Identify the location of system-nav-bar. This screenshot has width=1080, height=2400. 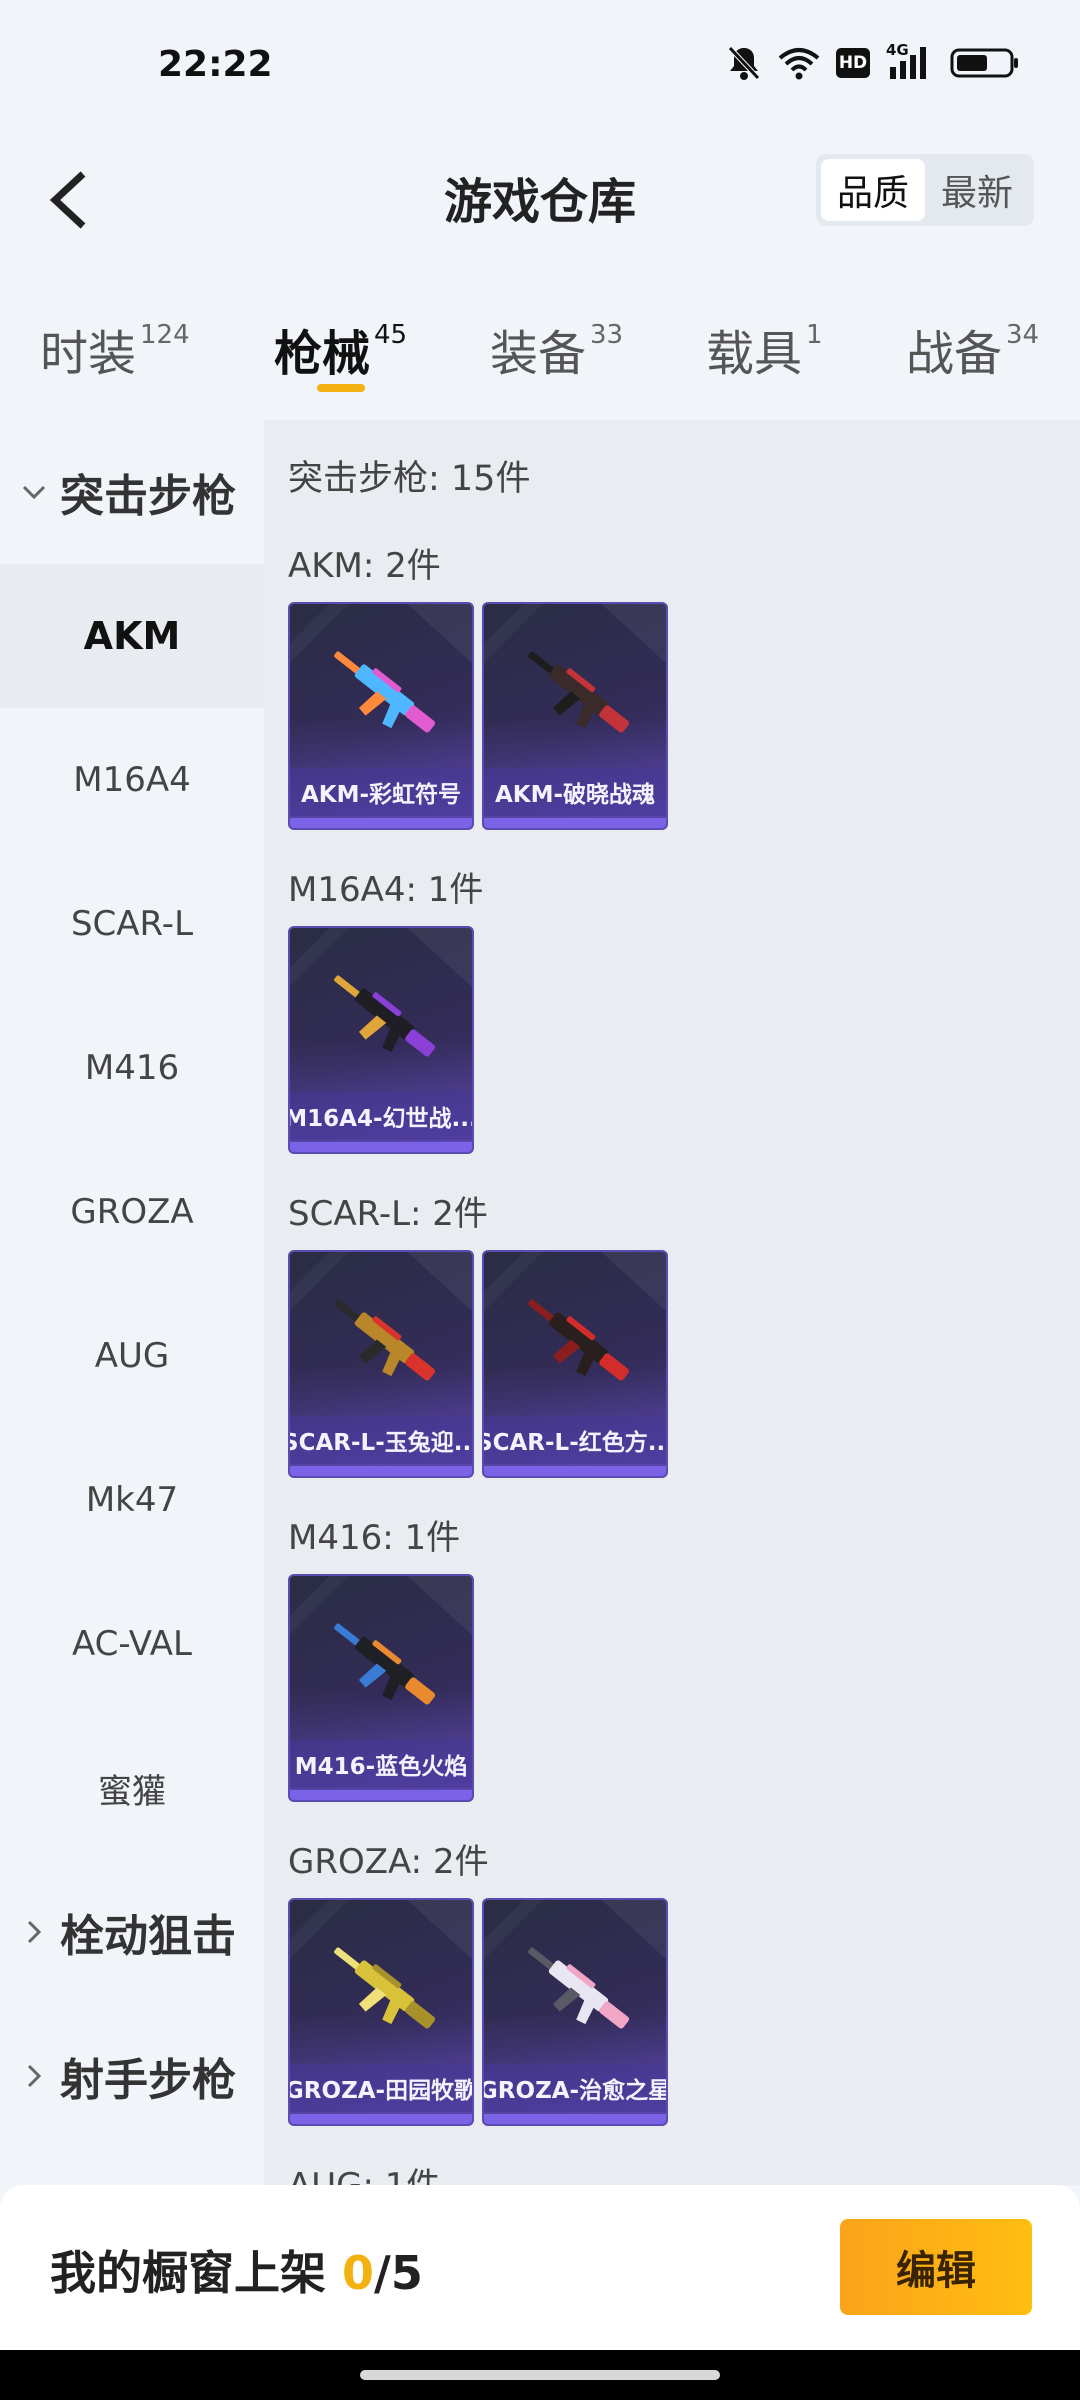
(540, 2375).